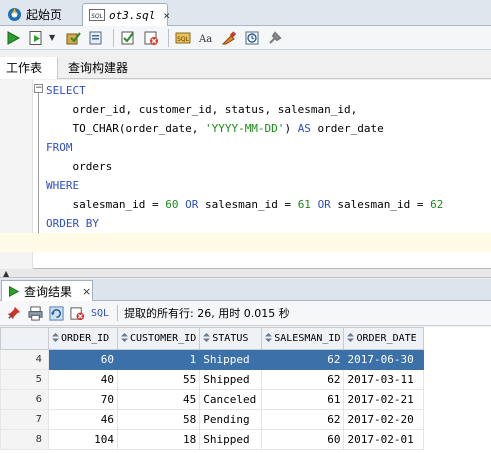  I want to click on table-cell: Canceled, so click(231, 399).